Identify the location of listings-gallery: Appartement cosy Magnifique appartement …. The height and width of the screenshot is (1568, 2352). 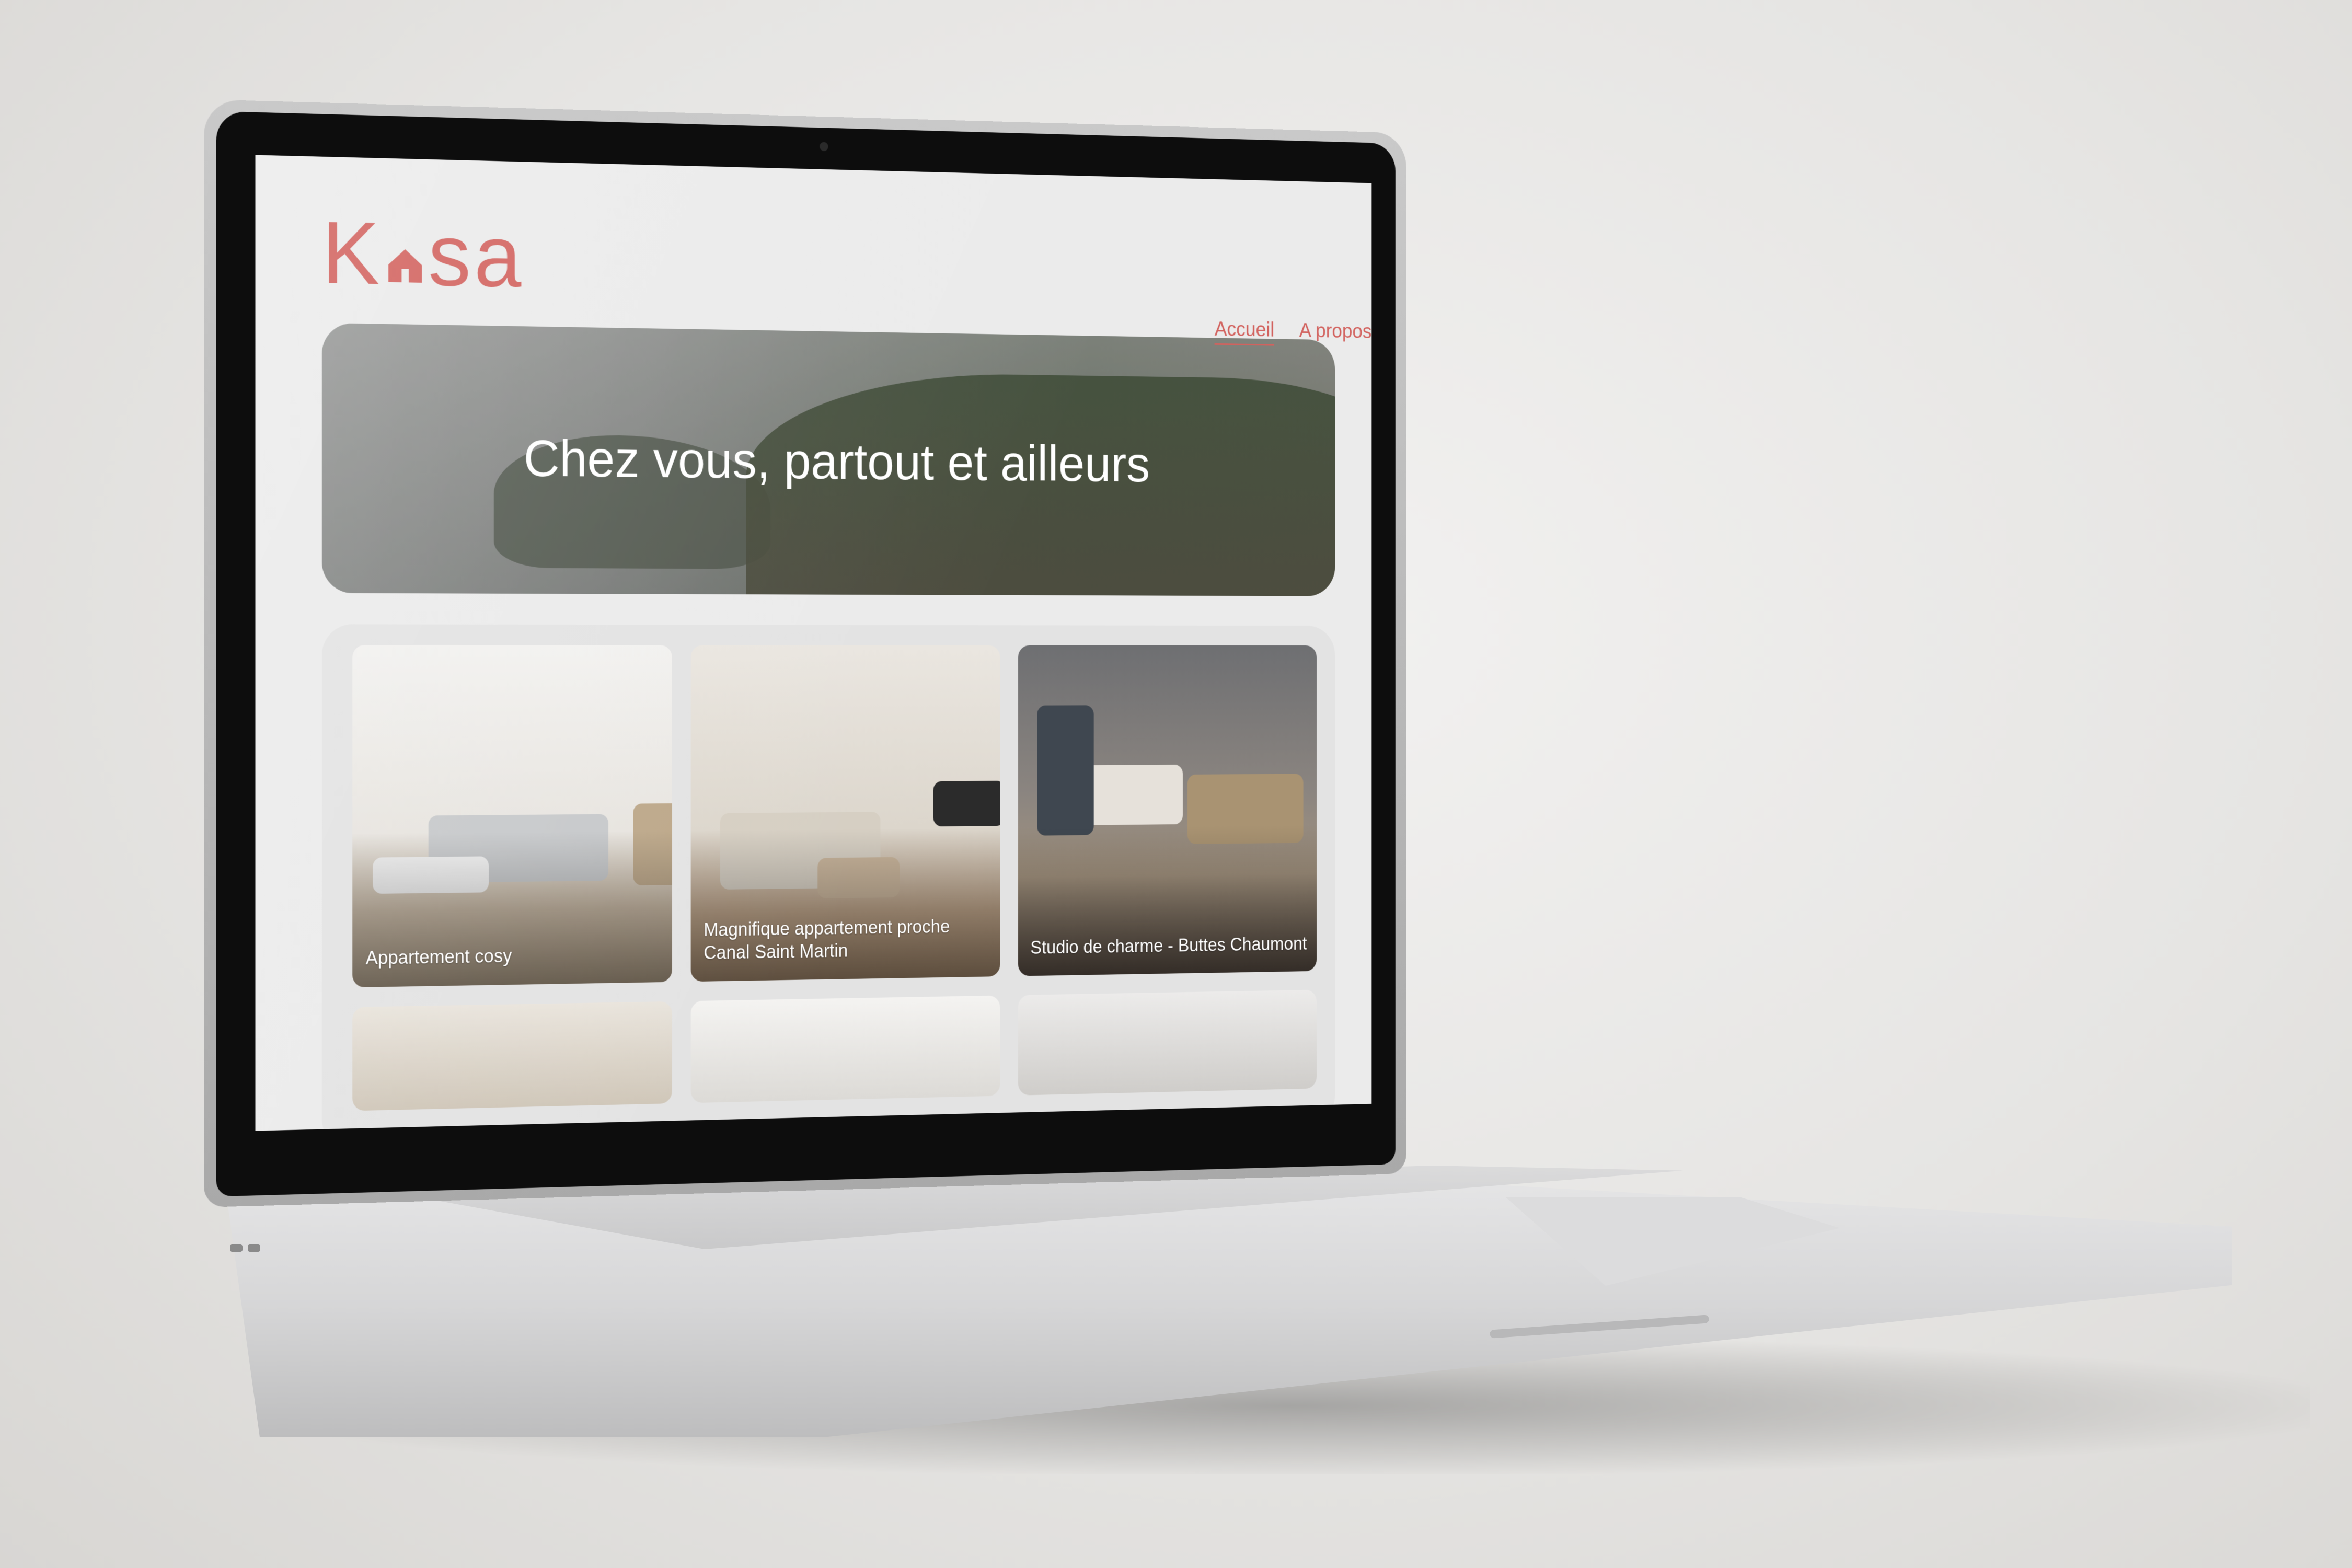
(828, 877).